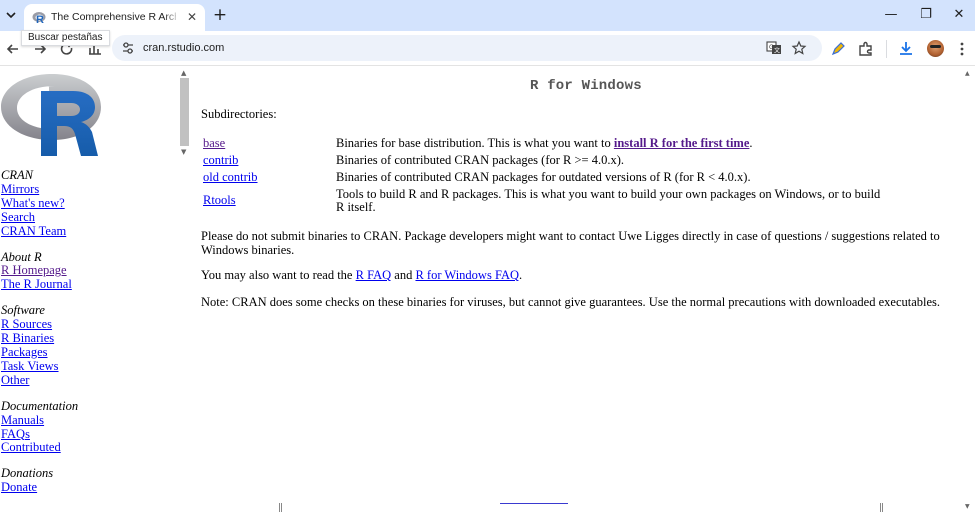 The width and height of the screenshot is (975, 512). I want to click on dir-link-old-contrib: old contrib, so click(230, 177).